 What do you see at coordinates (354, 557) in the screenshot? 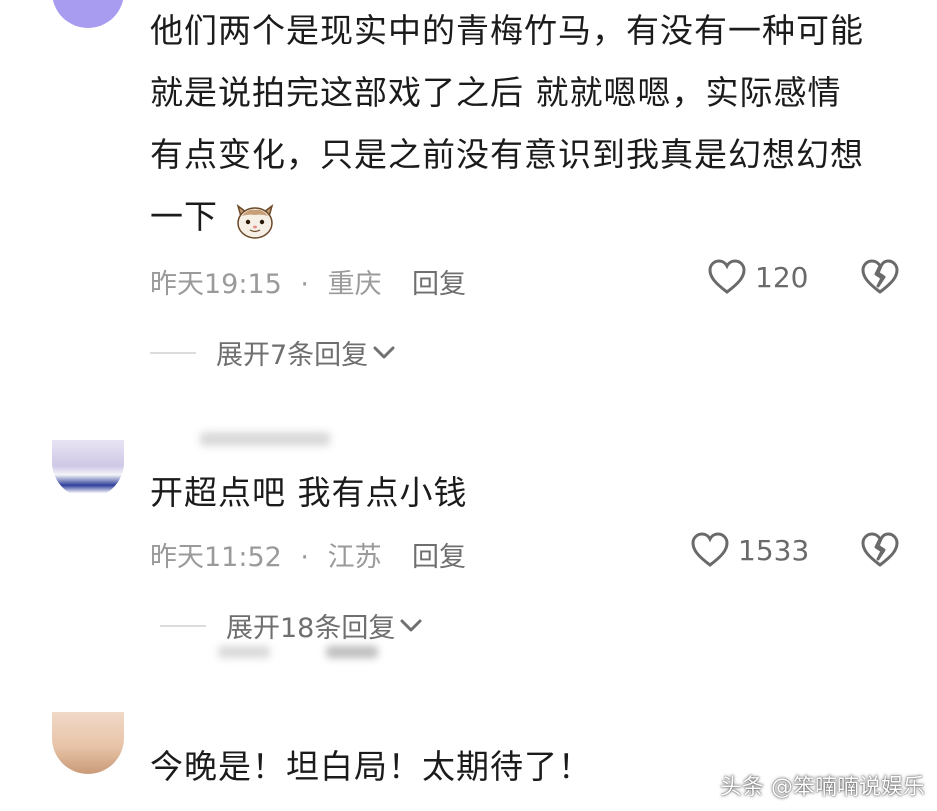
I see `comment-location: 江苏` at bounding box center [354, 557].